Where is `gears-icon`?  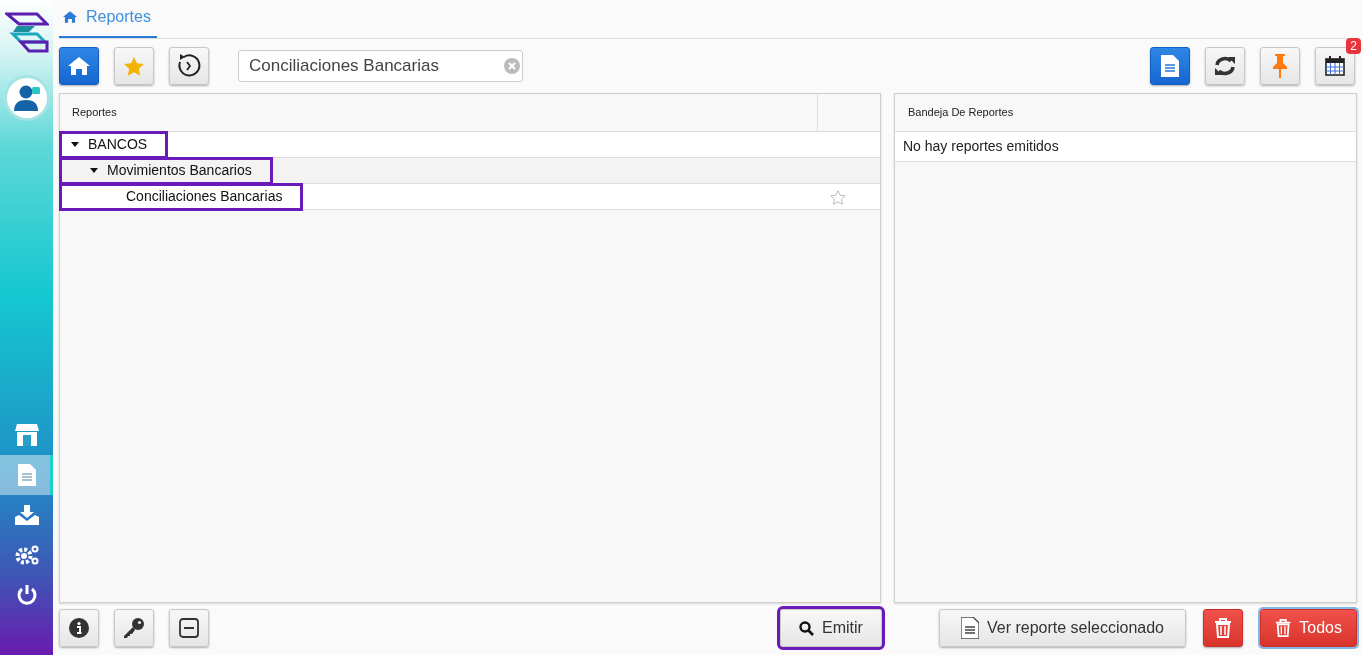 gears-icon is located at coordinates (26, 555).